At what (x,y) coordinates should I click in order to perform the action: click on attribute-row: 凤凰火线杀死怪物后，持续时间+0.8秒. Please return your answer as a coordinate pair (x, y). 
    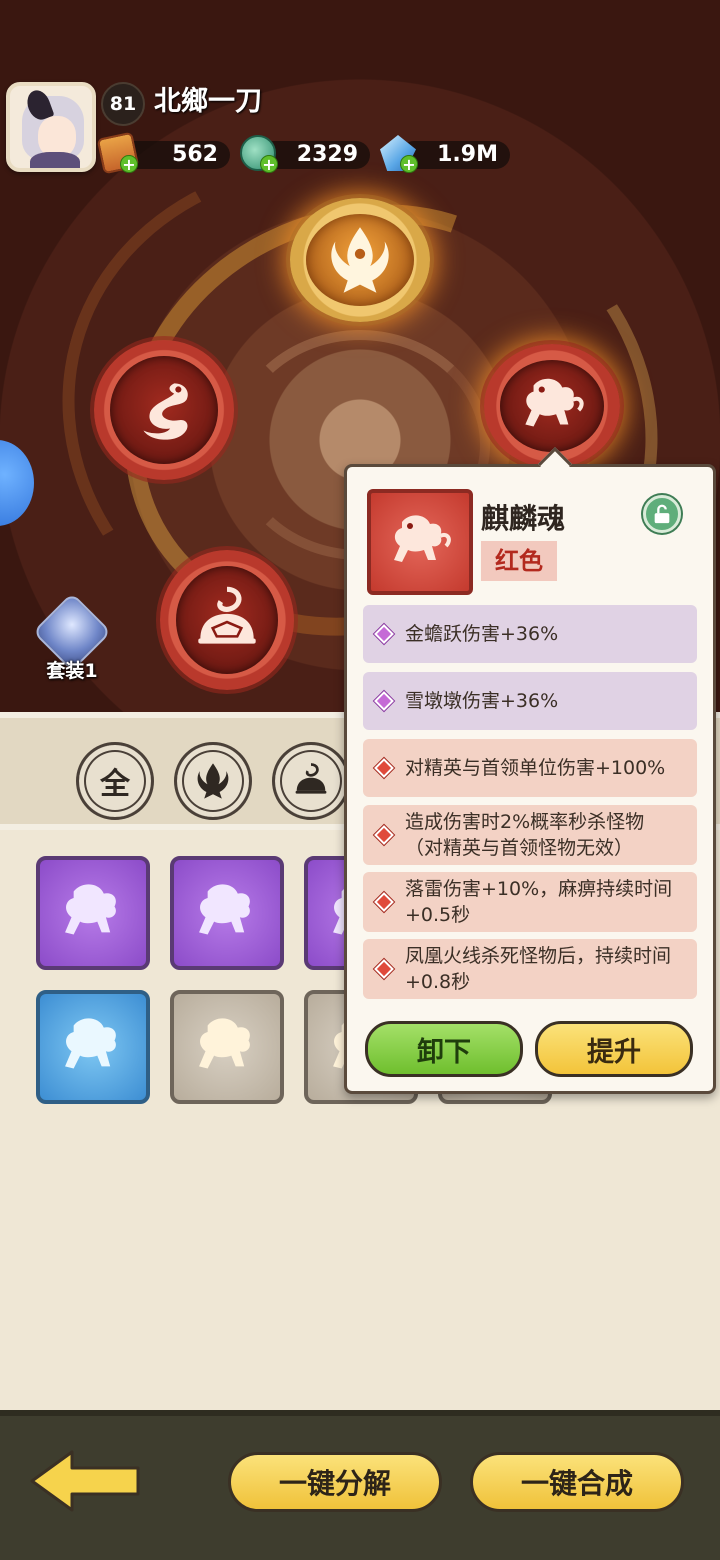
    Looking at the image, I should click on (530, 969).